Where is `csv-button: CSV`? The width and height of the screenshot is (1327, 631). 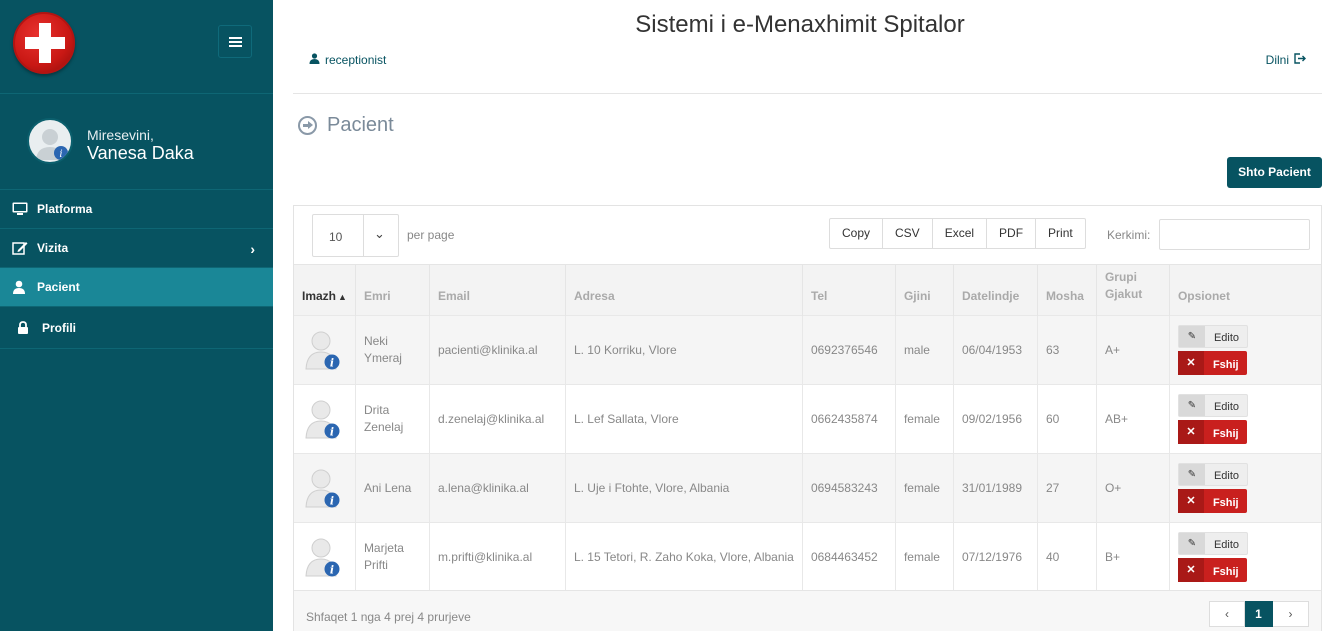
csv-button: CSV is located at coordinates (908, 233).